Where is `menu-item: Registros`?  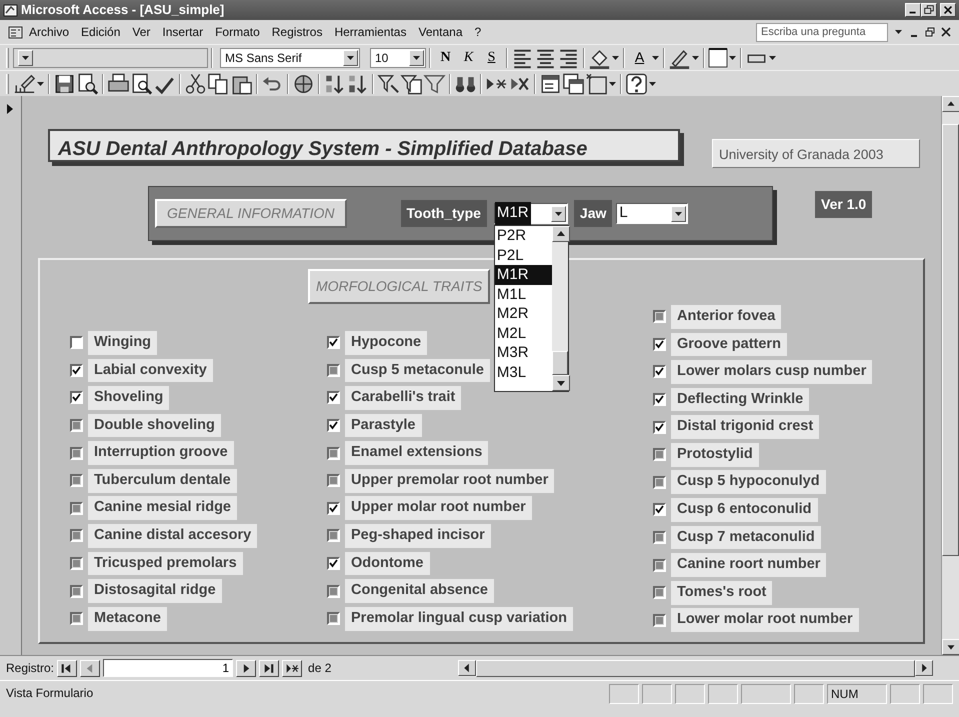 menu-item: Registros is located at coordinates (297, 32).